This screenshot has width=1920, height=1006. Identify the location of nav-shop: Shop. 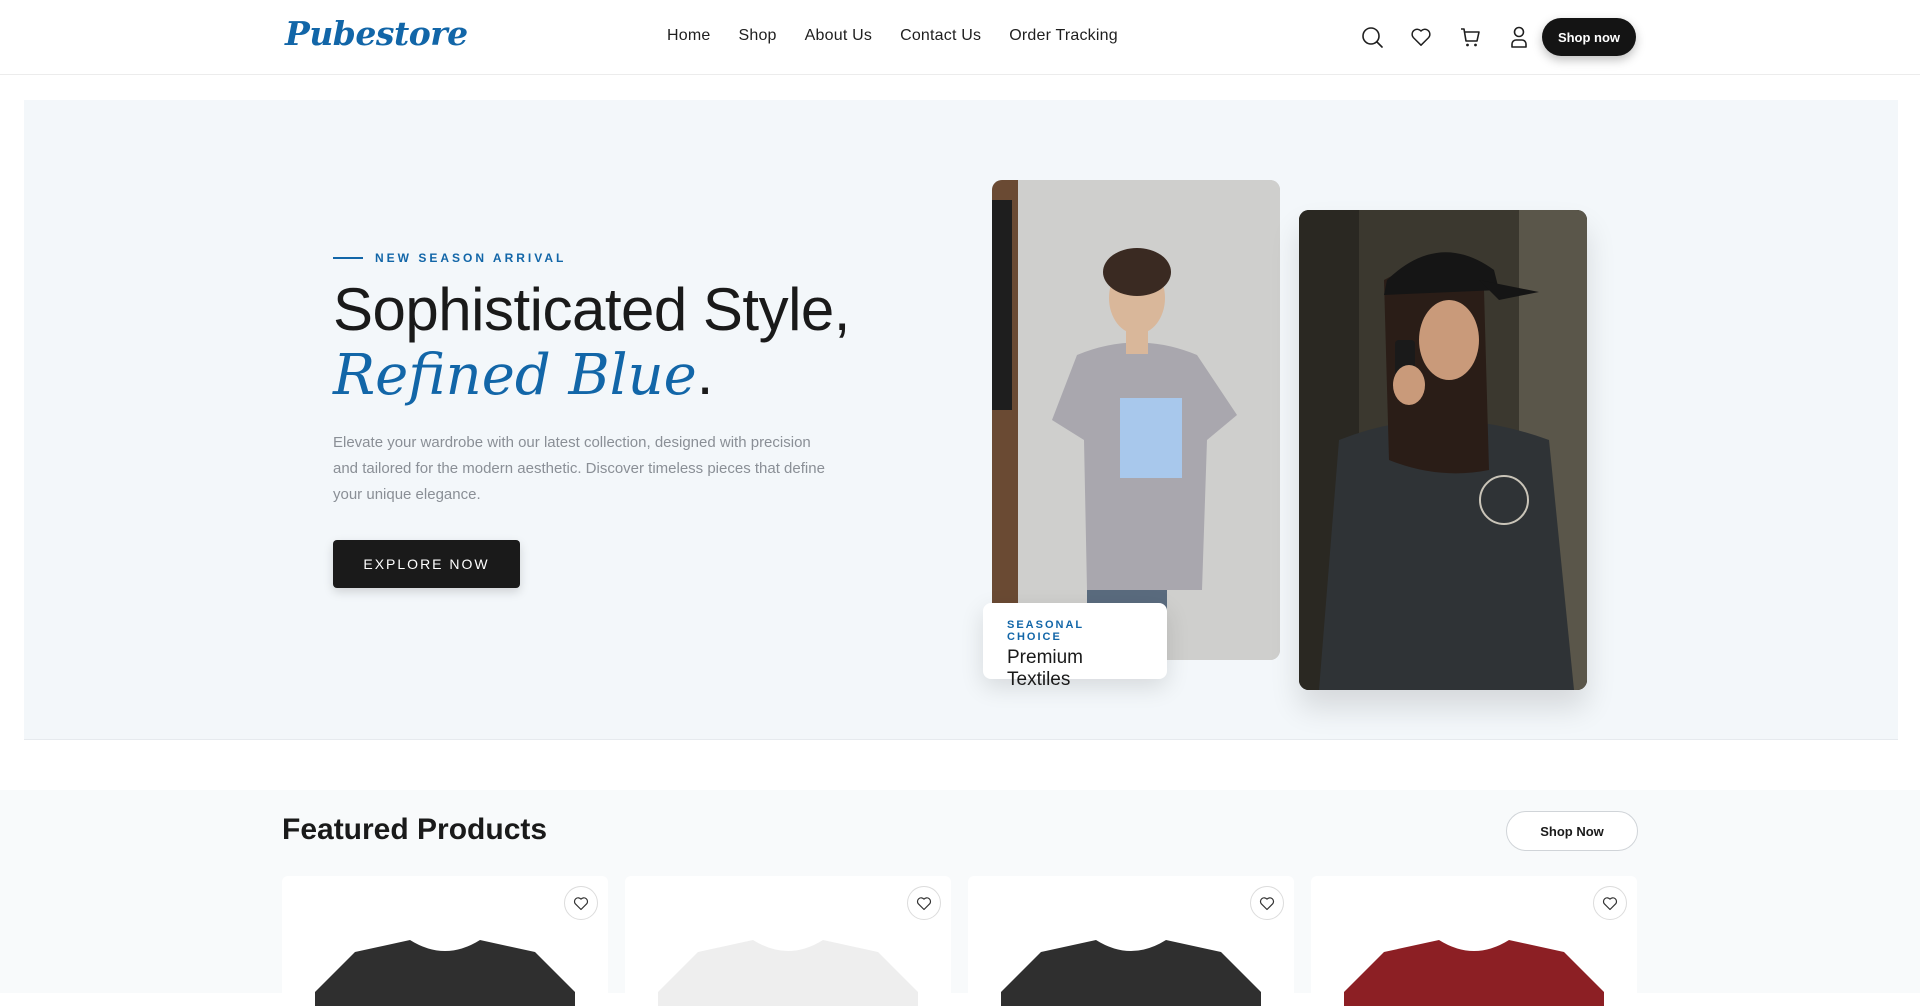
(757, 36).